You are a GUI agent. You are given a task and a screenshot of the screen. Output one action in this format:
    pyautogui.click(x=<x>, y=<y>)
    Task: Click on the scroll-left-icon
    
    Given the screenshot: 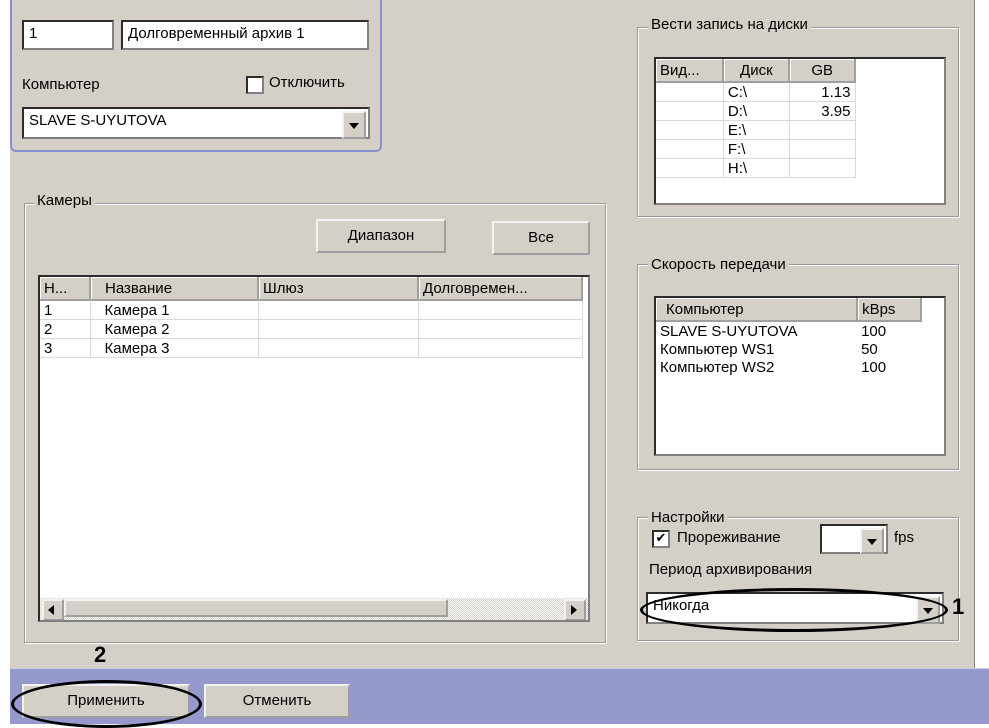 What is the action you would take?
    pyautogui.click(x=53, y=609)
    